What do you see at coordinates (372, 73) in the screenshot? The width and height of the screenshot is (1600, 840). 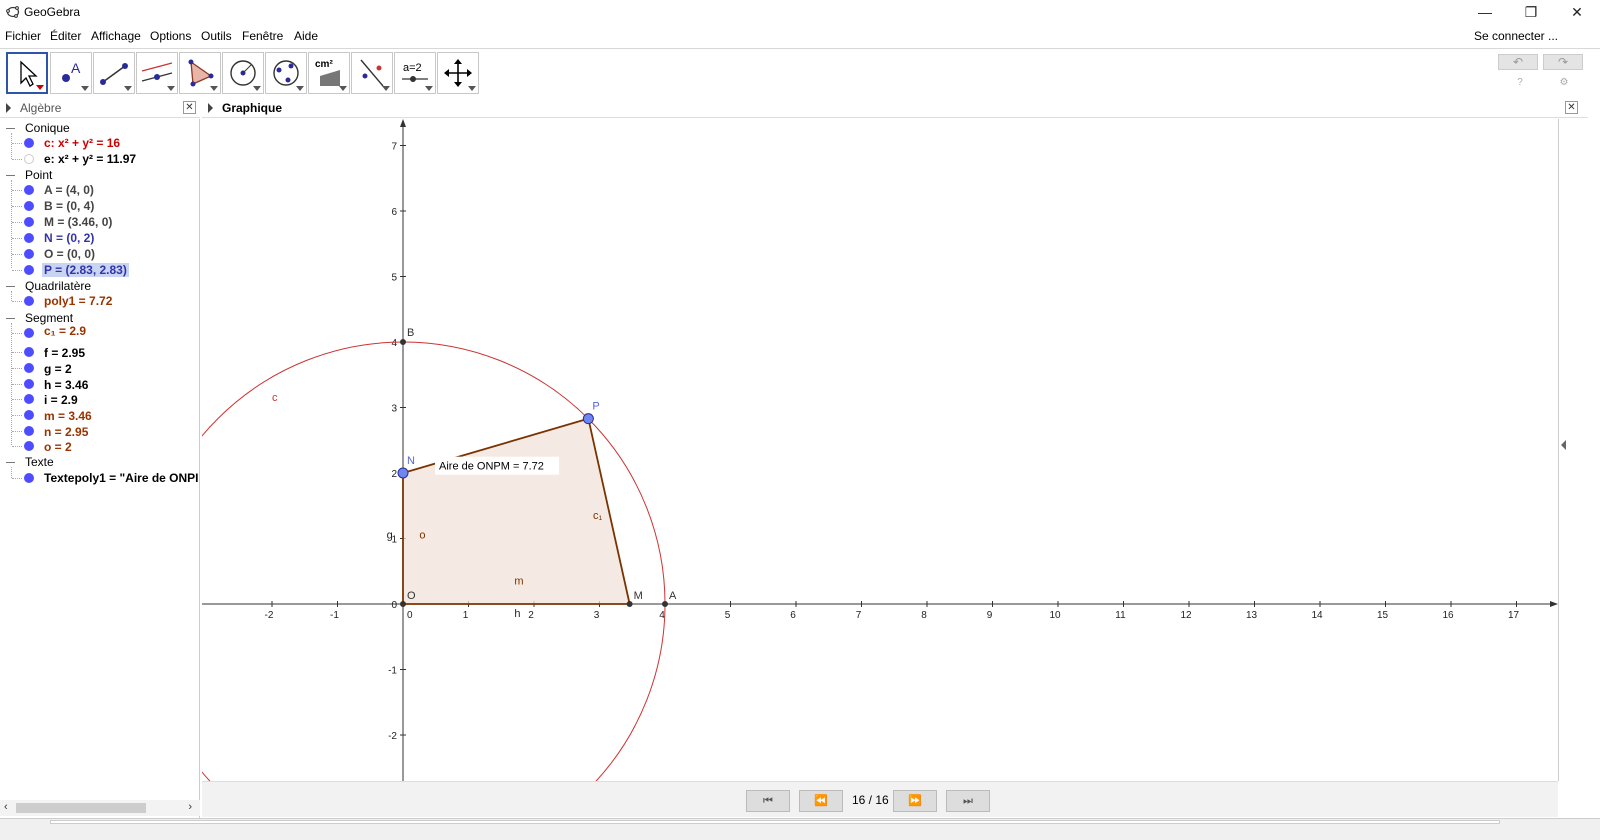 I see `reflect-tool-button` at bounding box center [372, 73].